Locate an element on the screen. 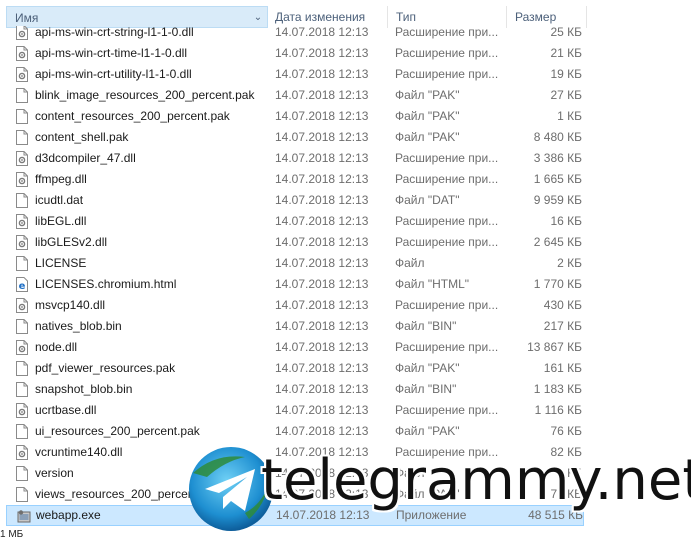 The height and width of the screenshot is (540, 691). file-name: content_resources_200_percent.pak is located at coordinates (132, 116).